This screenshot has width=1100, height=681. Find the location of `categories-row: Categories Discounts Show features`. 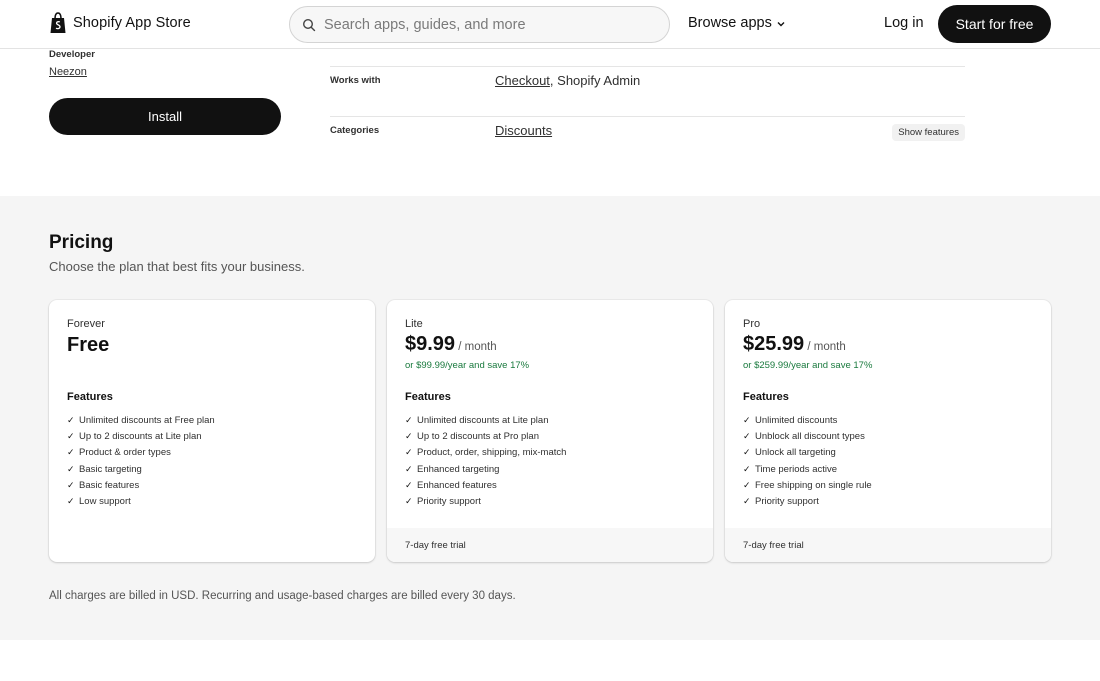

categories-row: Categories Discounts Show features is located at coordinates (647, 134).